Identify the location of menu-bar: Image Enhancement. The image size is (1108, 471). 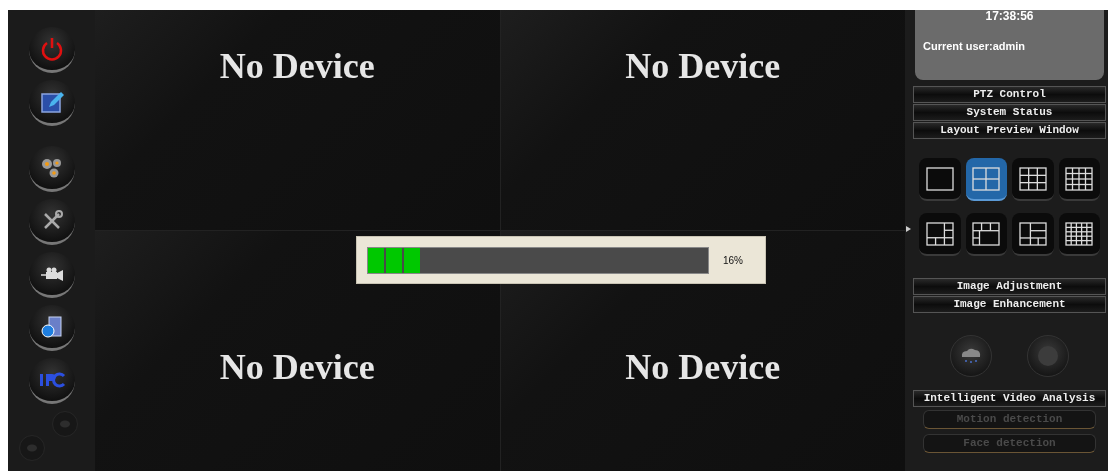
(1009, 304).